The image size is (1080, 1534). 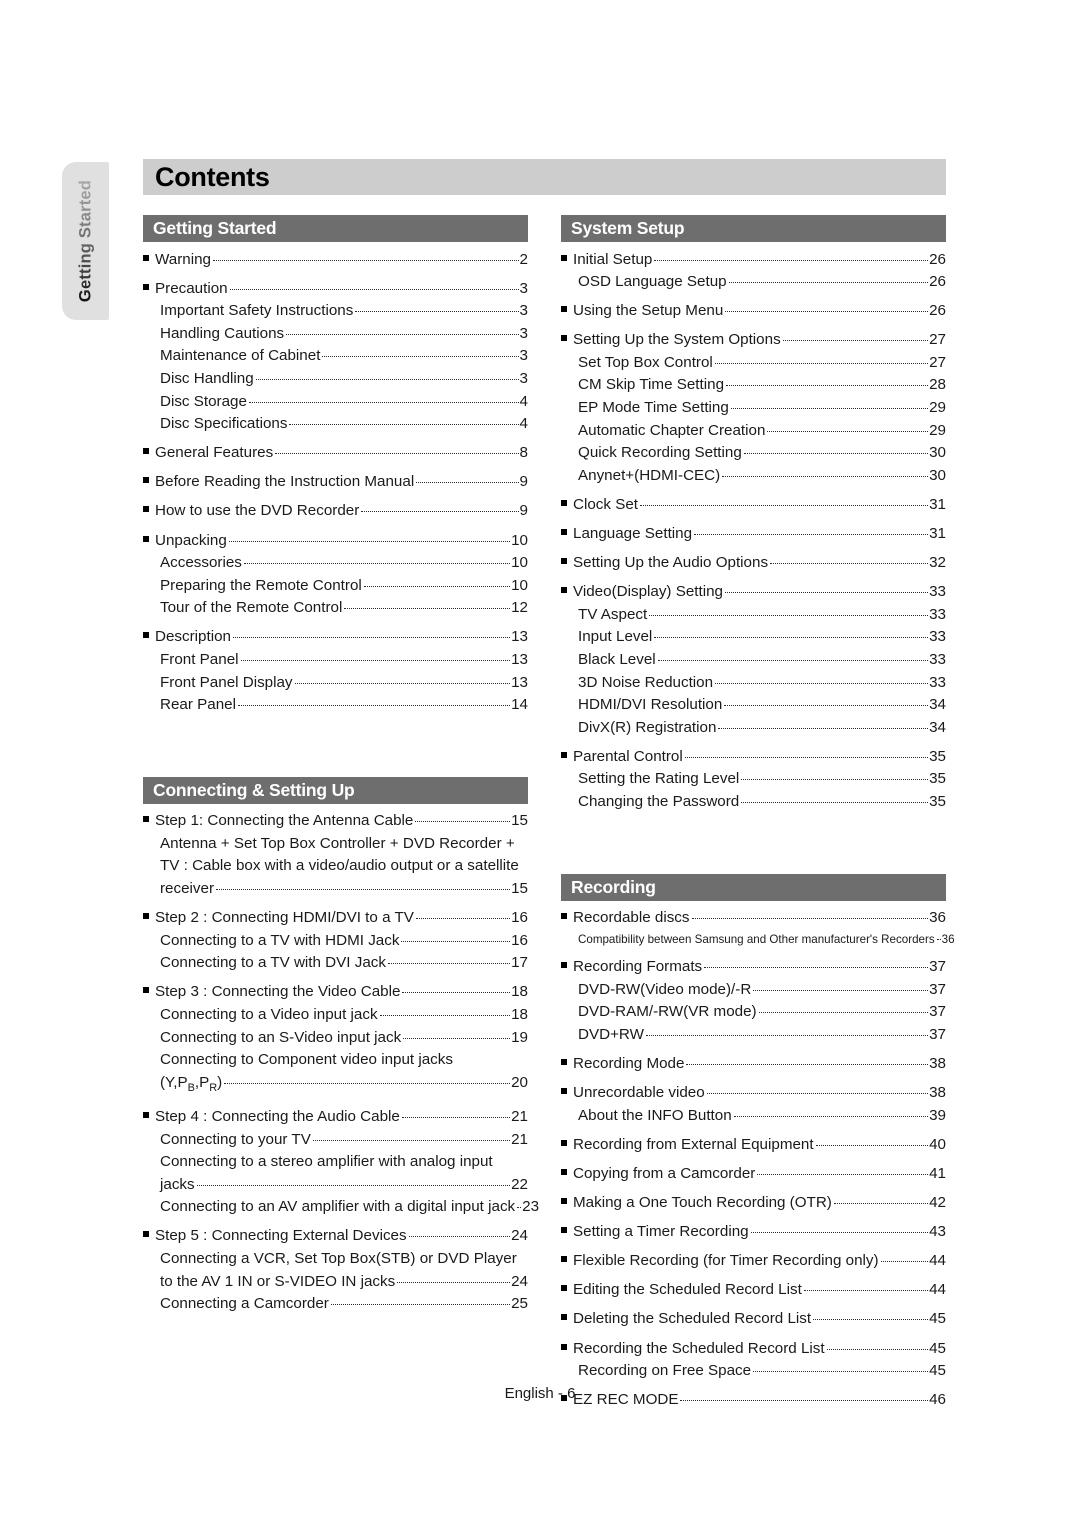 I want to click on toc-entry: Rear Panel 14, so click(x=335, y=705).